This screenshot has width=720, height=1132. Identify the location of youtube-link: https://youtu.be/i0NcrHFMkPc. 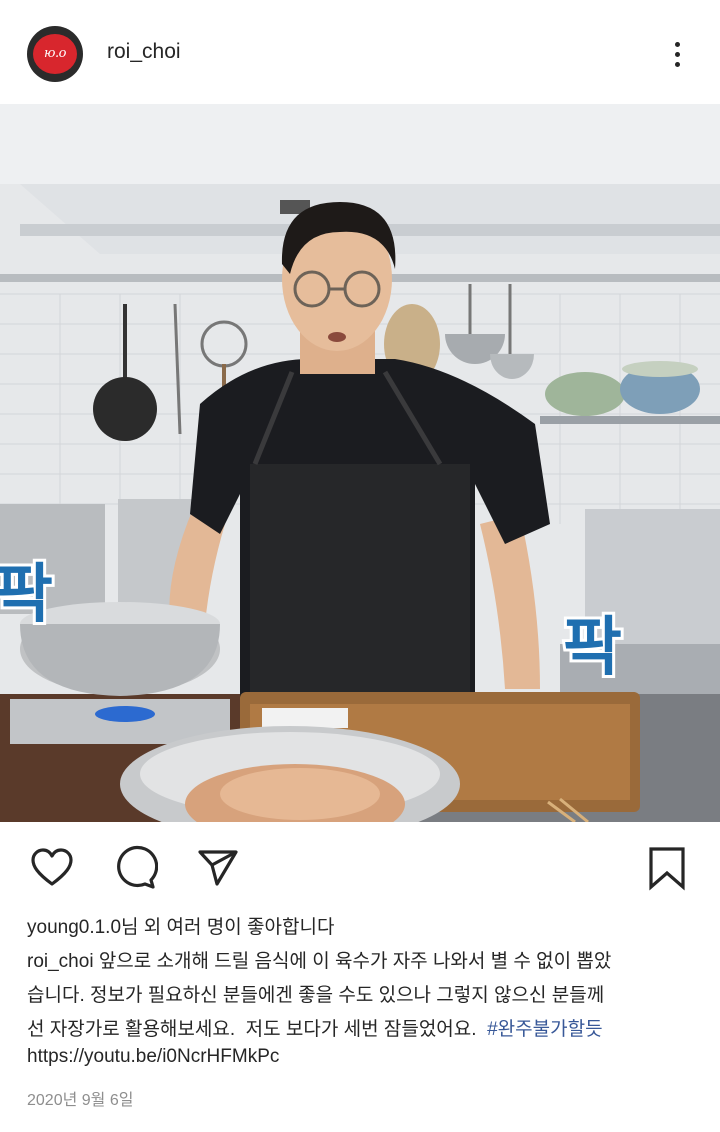
(153, 1057).